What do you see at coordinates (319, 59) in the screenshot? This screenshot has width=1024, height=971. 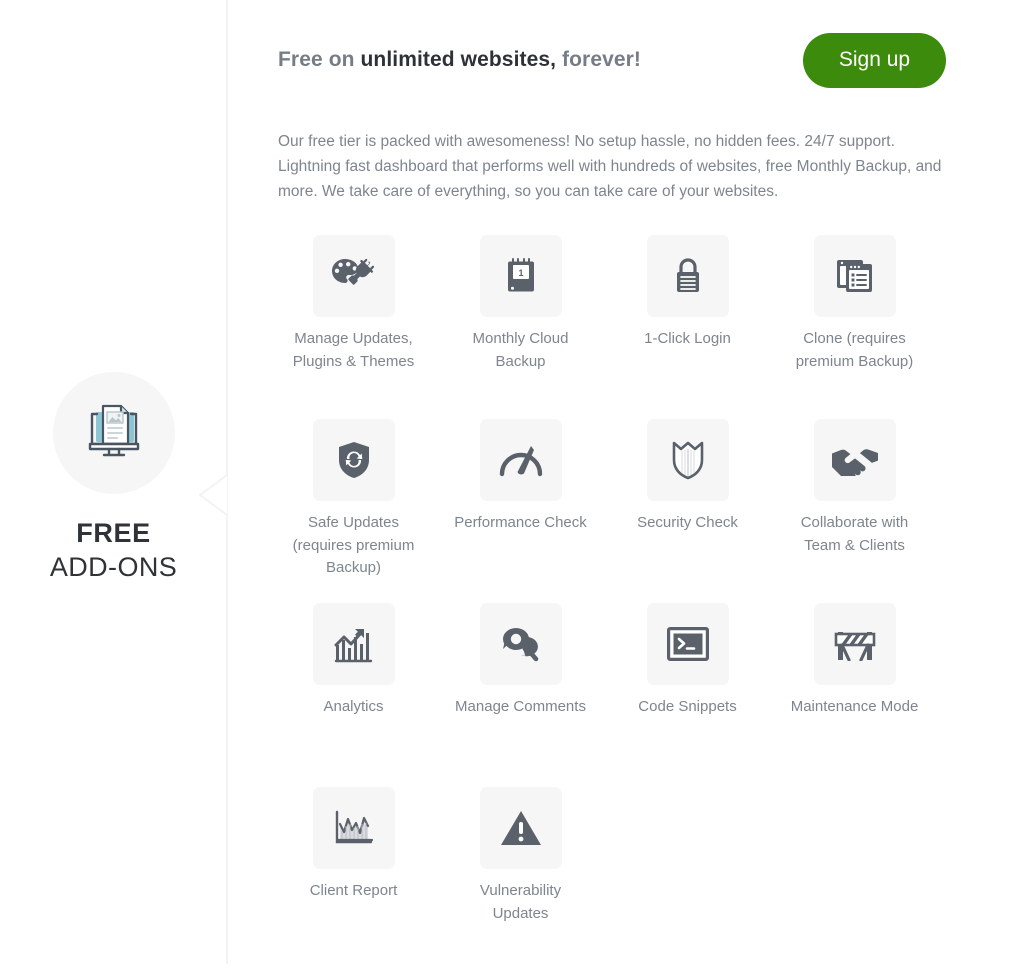 I see `title-lead: Free on` at bounding box center [319, 59].